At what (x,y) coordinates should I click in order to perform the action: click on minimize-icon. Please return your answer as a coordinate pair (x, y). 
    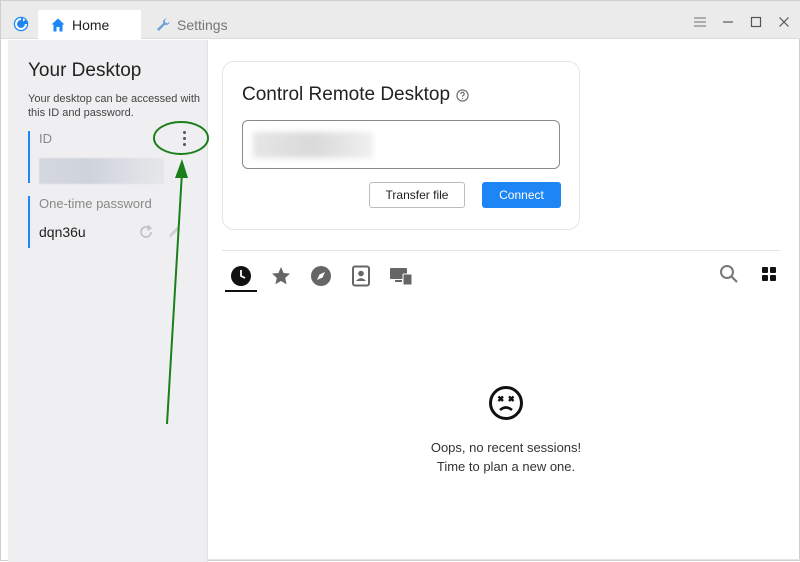
    Looking at the image, I should click on (728, 22).